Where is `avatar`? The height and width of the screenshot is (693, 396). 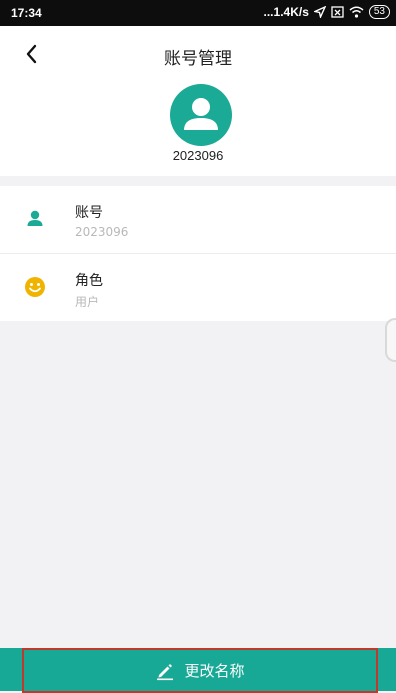 avatar is located at coordinates (201, 115).